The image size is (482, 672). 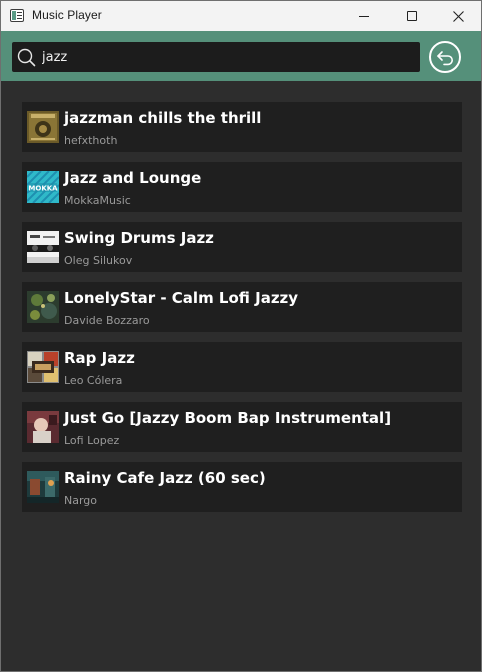 What do you see at coordinates (181, 298) in the screenshot?
I see `track-title: LonelyStar - Calm Lofi Jazzy` at bounding box center [181, 298].